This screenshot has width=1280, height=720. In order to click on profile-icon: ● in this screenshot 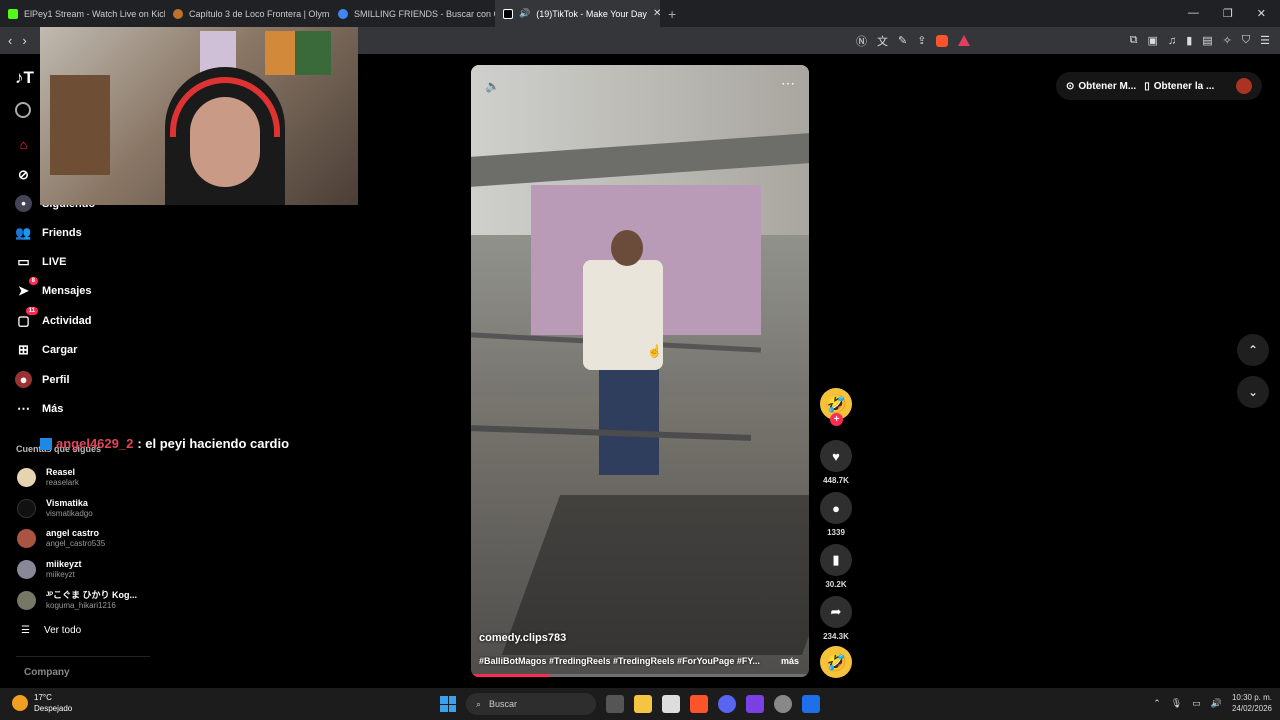, I will do `click(23, 379)`.